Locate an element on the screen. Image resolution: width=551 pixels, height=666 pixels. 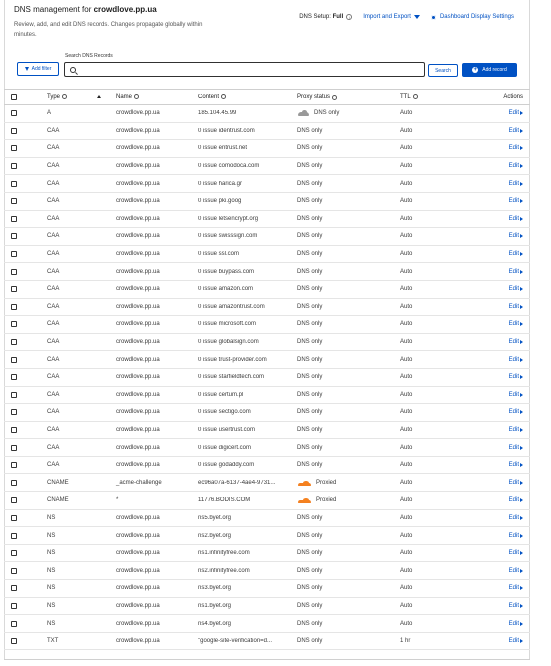
dashboard-display-settings-link: Dashboard Display Settings is located at coordinates (472, 17).